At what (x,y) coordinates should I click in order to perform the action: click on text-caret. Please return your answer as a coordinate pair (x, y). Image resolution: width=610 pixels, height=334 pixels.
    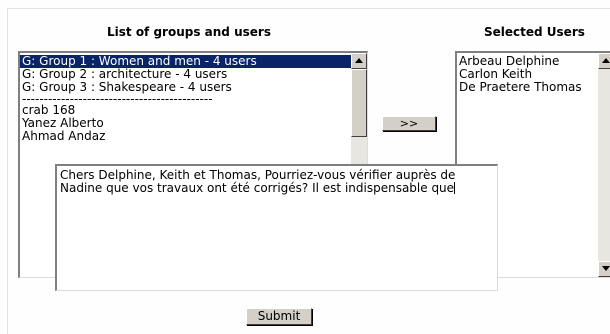
    Looking at the image, I should click on (455, 188).